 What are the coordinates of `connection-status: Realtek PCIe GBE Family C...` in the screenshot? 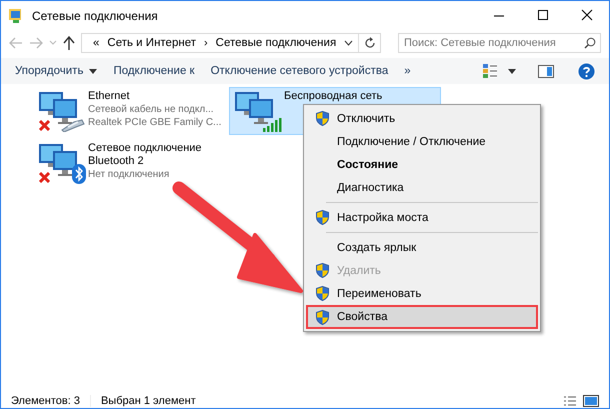 It's located at (155, 122).